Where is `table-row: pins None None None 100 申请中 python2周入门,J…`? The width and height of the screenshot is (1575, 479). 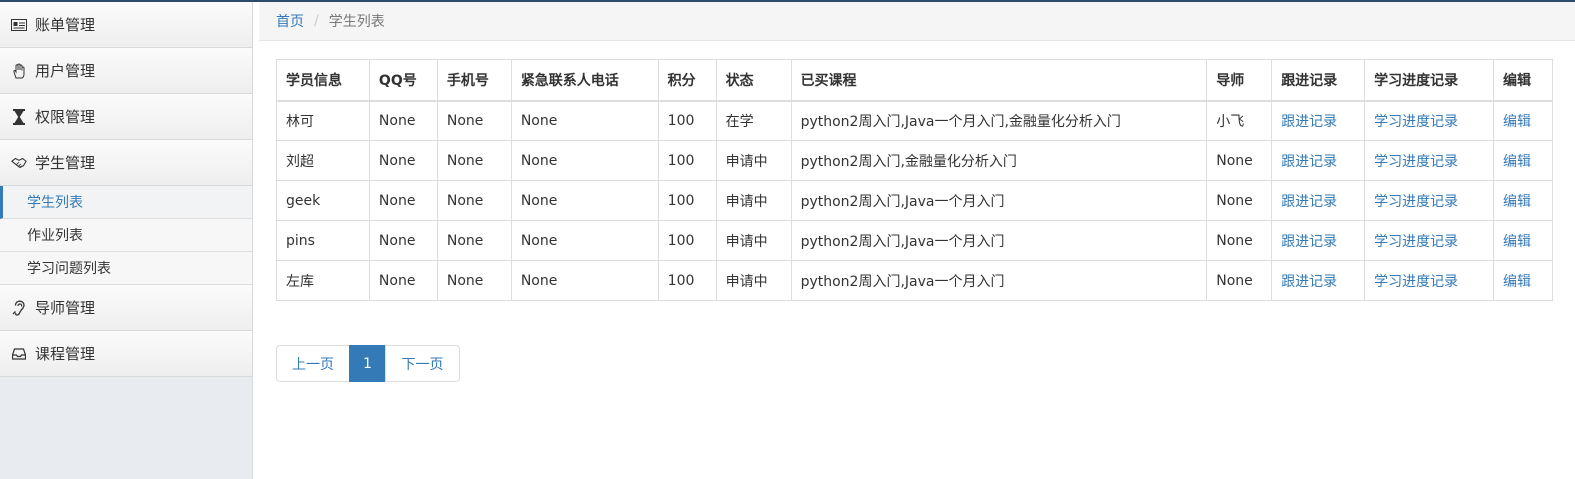 table-row: pins None None None 100 申请中 python2周入门,J… is located at coordinates (914, 240).